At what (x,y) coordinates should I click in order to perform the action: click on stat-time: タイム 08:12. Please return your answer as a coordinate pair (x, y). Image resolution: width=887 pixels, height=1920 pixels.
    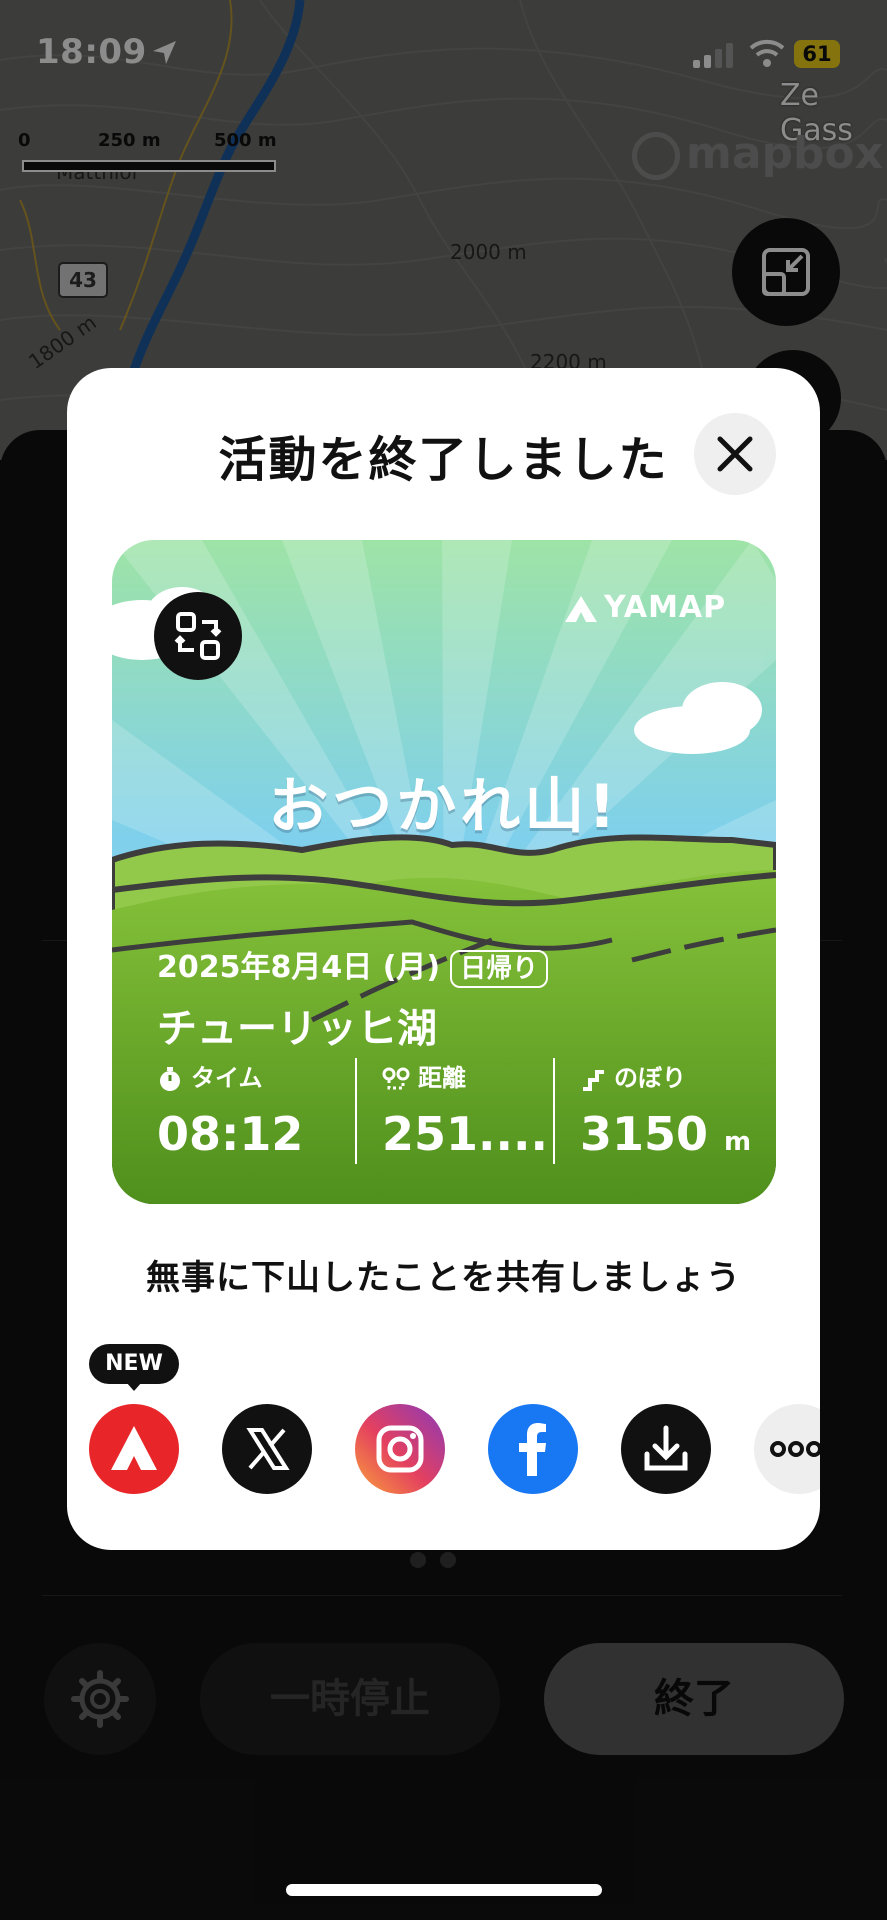
    Looking at the image, I should click on (230, 1109).